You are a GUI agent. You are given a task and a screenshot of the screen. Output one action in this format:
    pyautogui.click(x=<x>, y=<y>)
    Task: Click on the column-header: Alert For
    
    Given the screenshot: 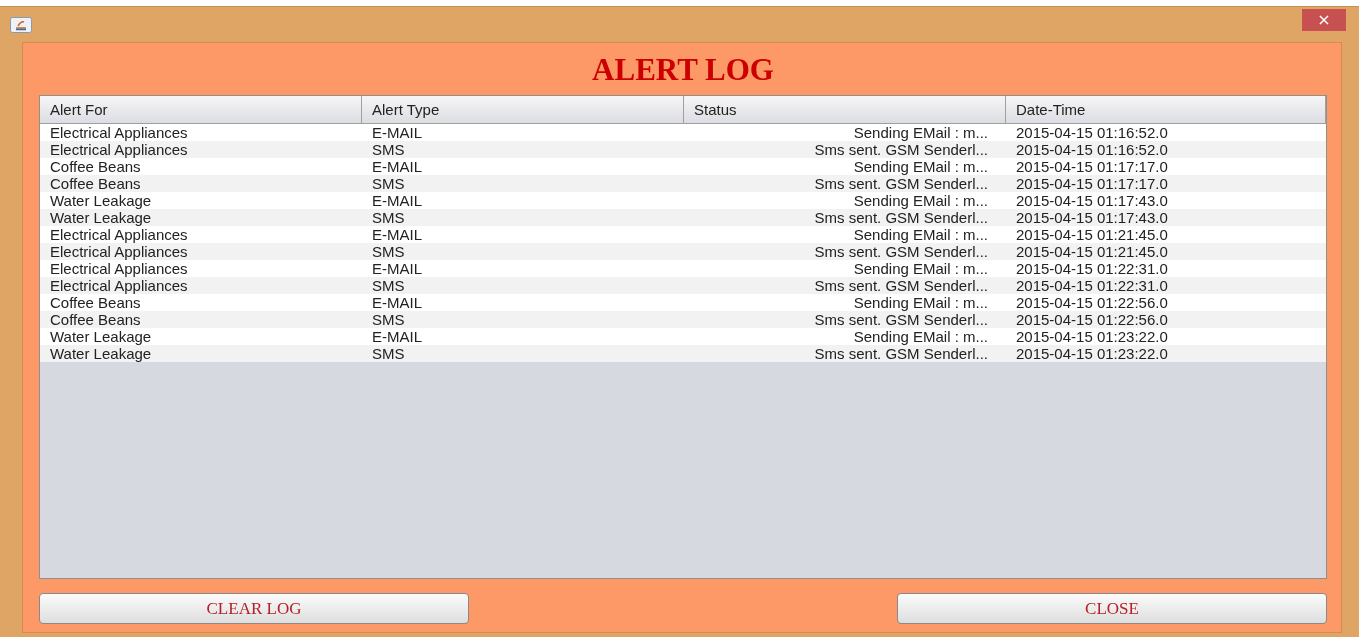 What is the action you would take?
    pyautogui.click(x=201, y=109)
    